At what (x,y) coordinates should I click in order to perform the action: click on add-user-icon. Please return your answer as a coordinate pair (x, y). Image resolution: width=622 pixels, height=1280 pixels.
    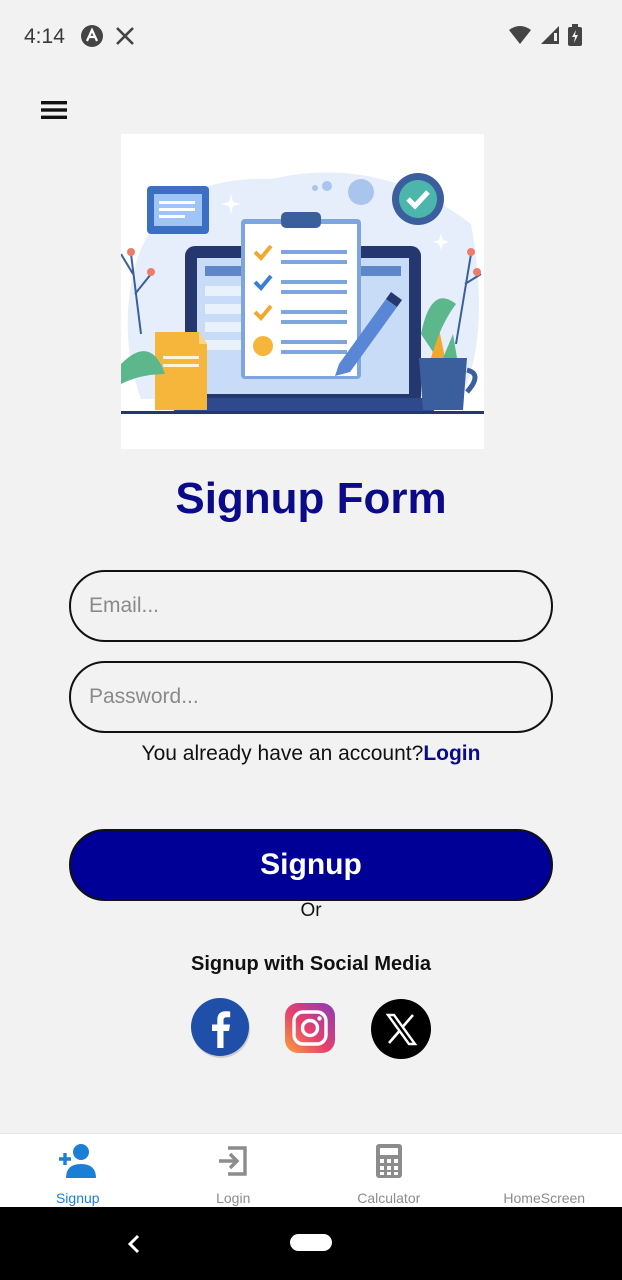
    Looking at the image, I should click on (78, 1164).